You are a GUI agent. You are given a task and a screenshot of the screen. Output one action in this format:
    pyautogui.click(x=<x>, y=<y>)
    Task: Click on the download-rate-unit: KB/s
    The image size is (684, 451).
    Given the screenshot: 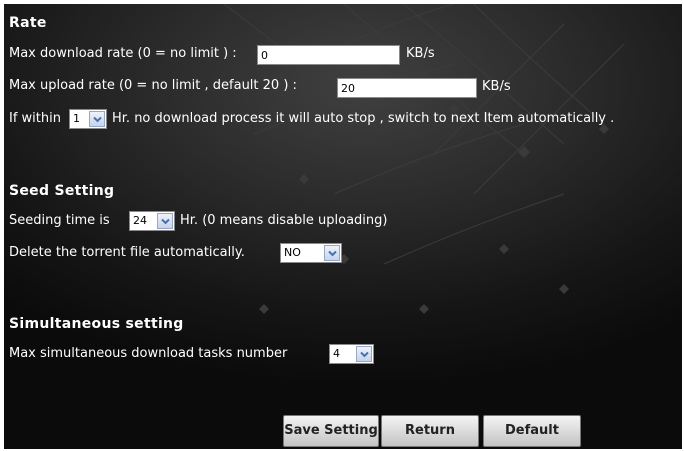 What is the action you would take?
    pyautogui.click(x=420, y=53)
    